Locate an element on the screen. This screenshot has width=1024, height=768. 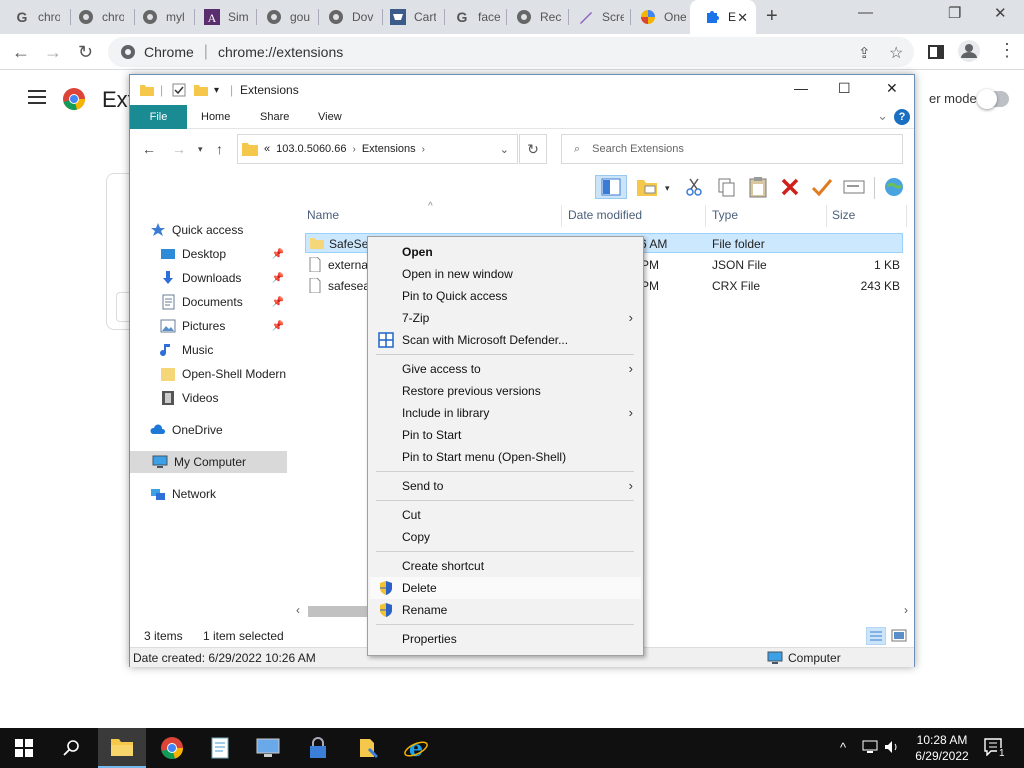
start-button is located at coordinates (24, 748).